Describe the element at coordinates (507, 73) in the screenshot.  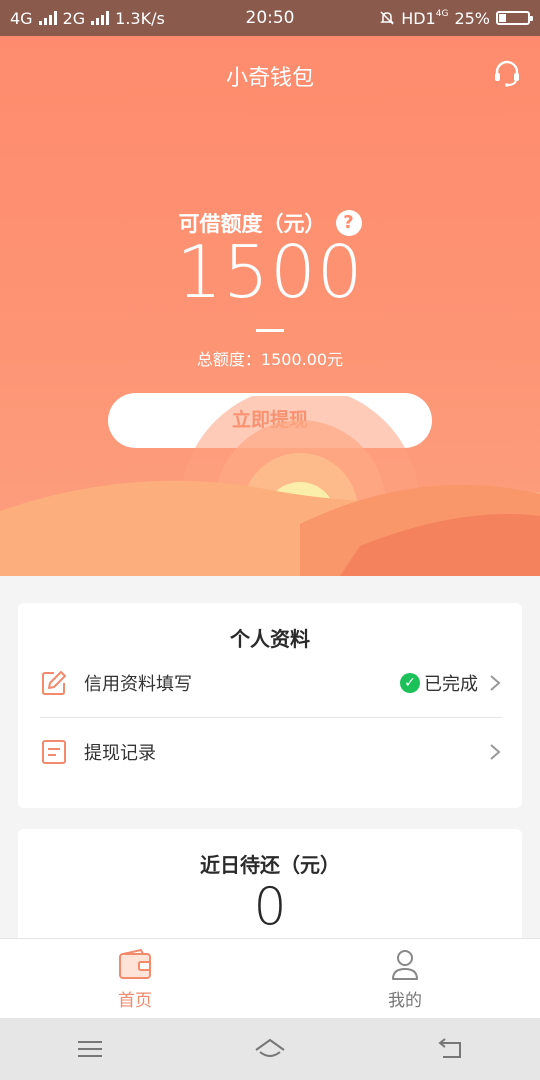
I see `headset-icon` at that location.